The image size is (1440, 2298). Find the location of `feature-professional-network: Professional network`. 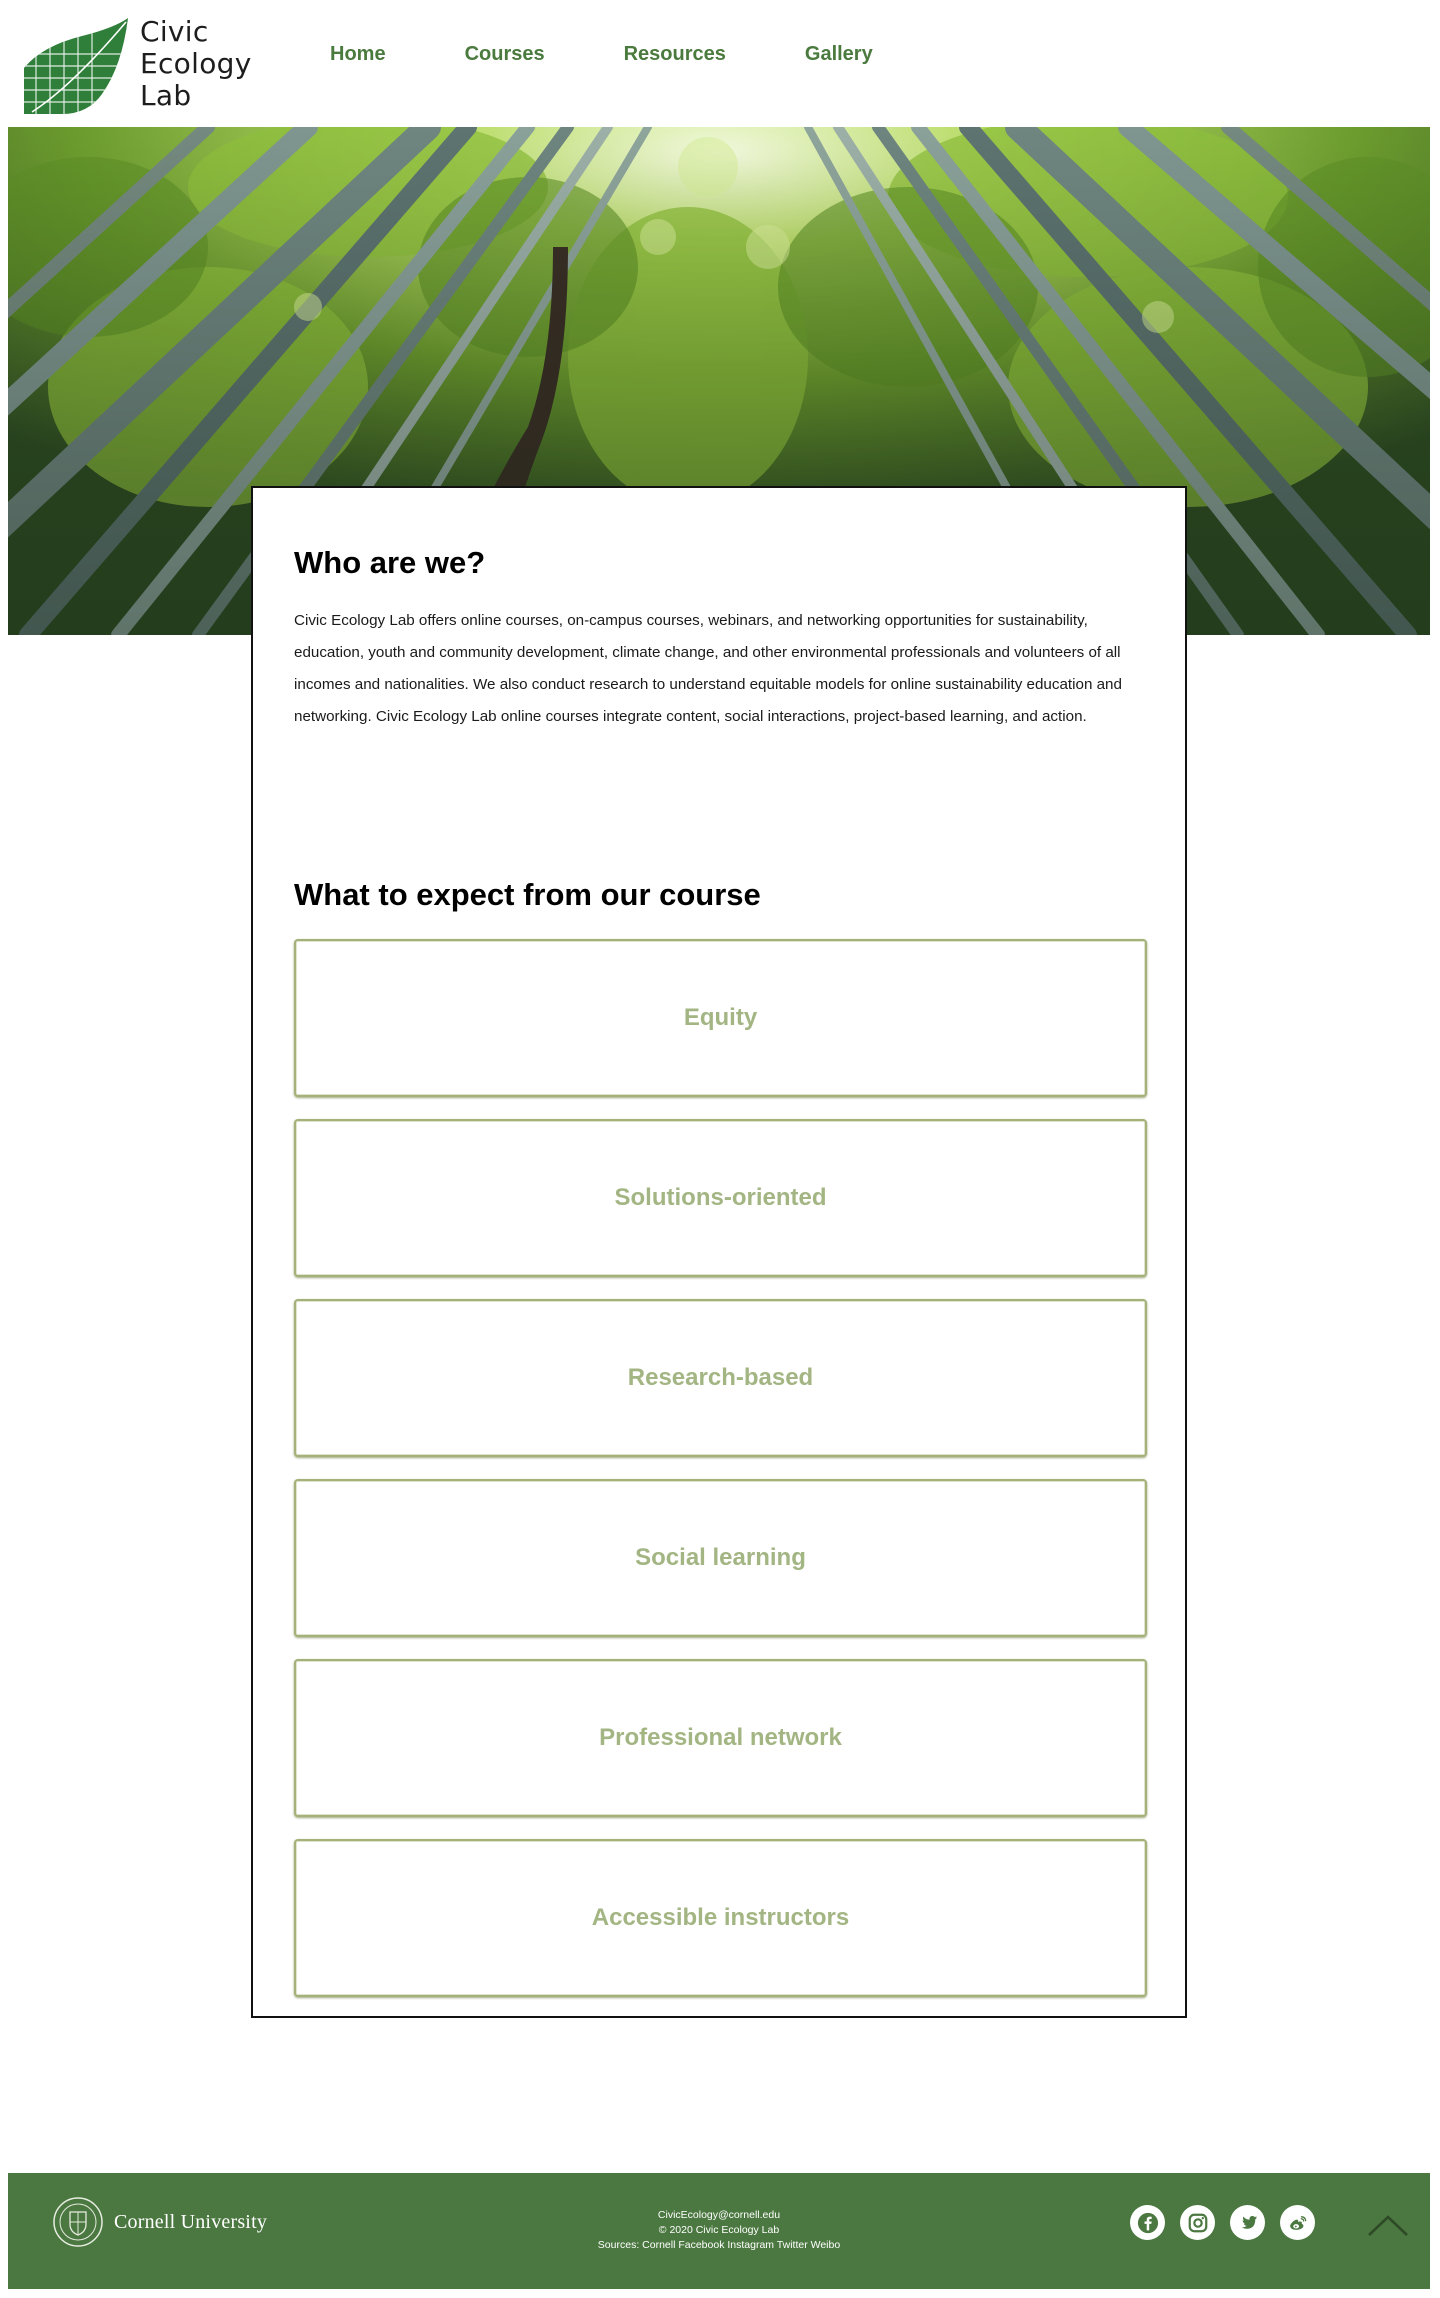

feature-professional-network: Professional network is located at coordinates (720, 1738).